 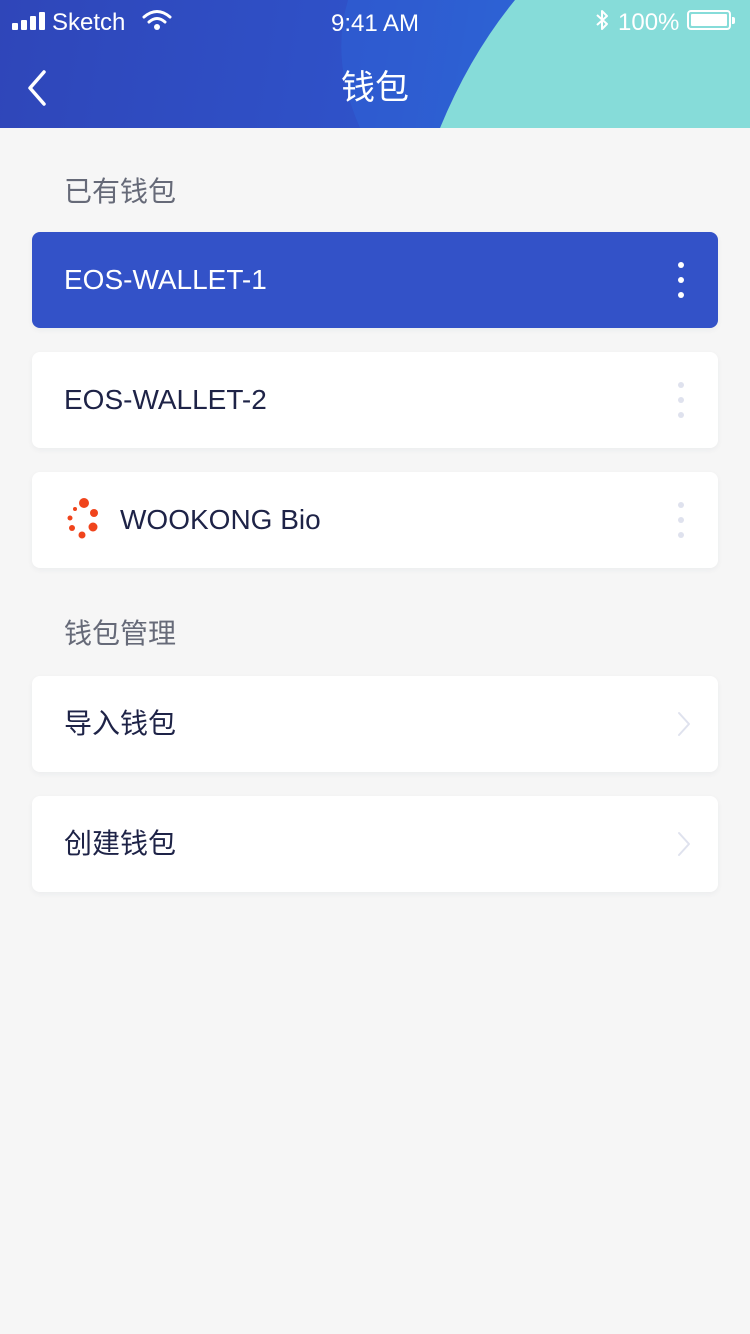 What do you see at coordinates (375, 724) in the screenshot?
I see `import-wallet-button: 导入钱包` at bounding box center [375, 724].